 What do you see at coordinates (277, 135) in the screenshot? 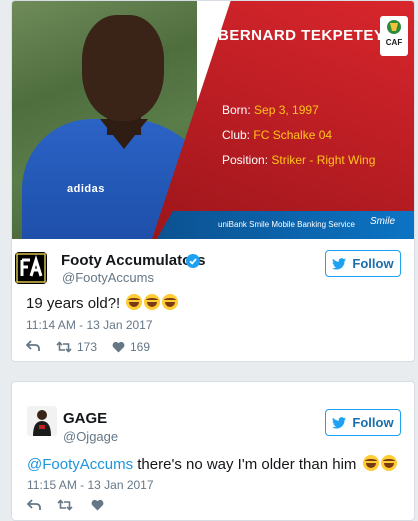
I see `fact-club: Club: FC Schalke 04` at bounding box center [277, 135].